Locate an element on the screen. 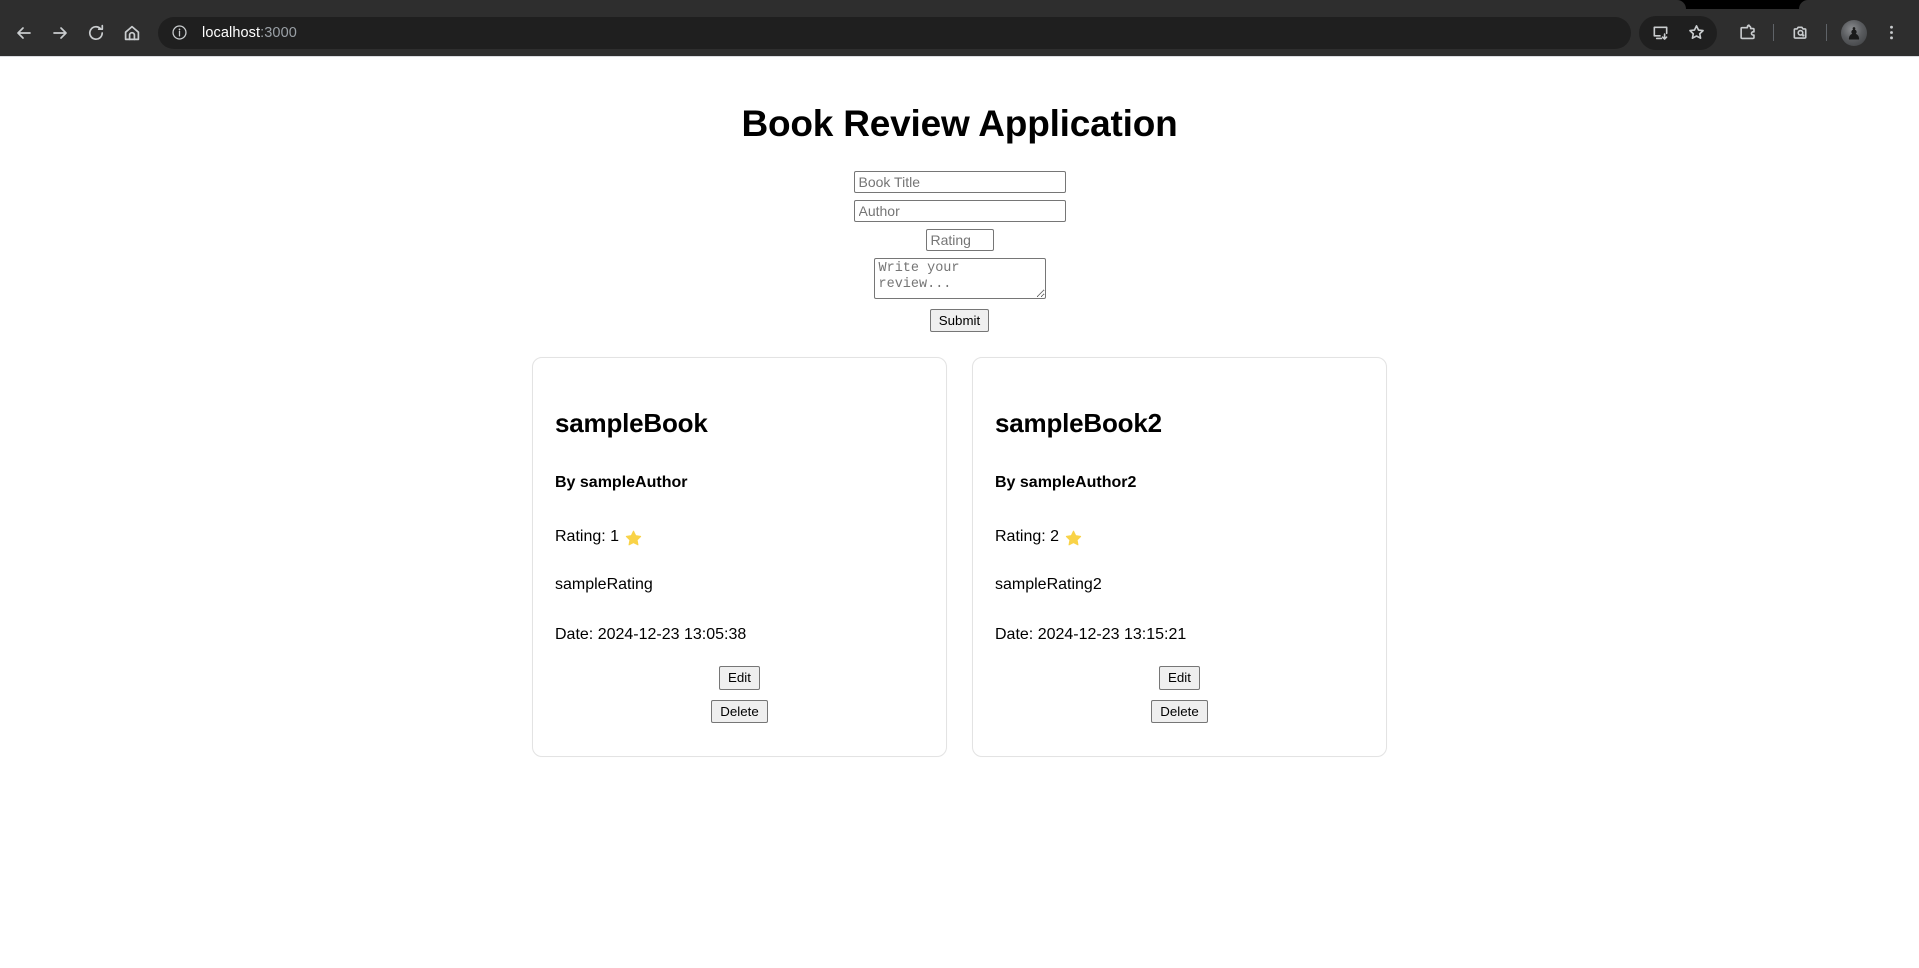 This screenshot has width=1919, height=968. tab-strip is located at coordinates (959, 4).